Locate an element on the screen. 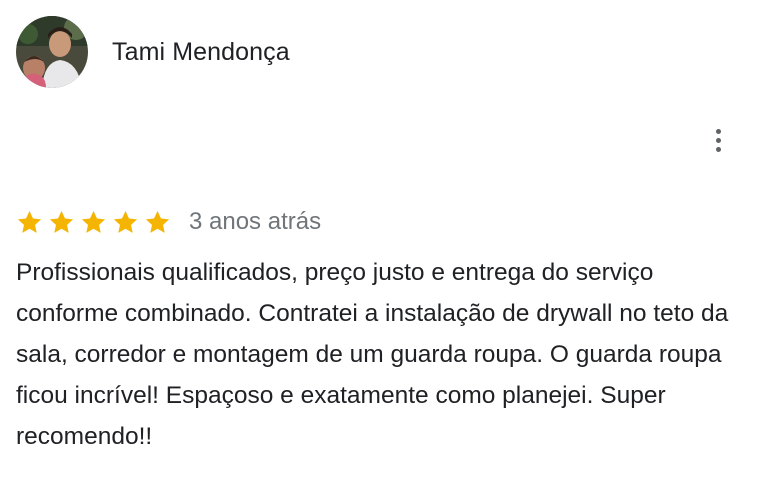 This screenshot has height=482, width=780. rating-row: 3 anos atrás is located at coordinates (168, 222).